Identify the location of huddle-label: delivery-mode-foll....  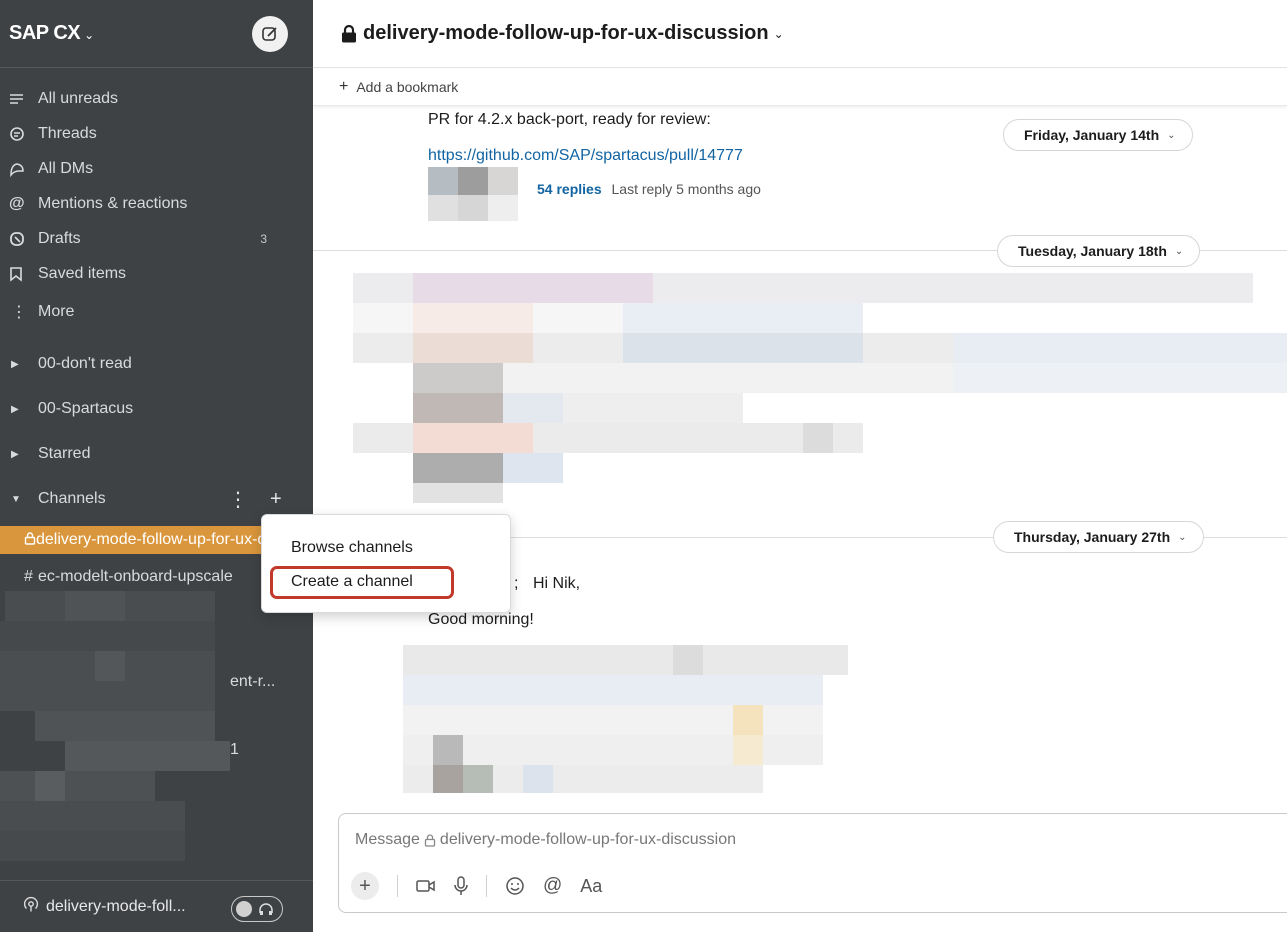
(116, 906).